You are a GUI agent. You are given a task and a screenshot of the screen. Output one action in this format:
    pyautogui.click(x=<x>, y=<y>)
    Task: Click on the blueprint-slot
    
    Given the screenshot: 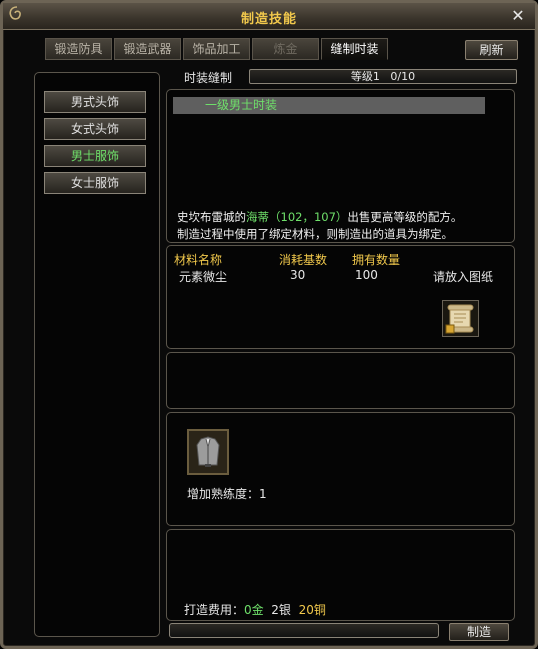 What is the action you would take?
    pyautogui.click(x=460, y=318)
    